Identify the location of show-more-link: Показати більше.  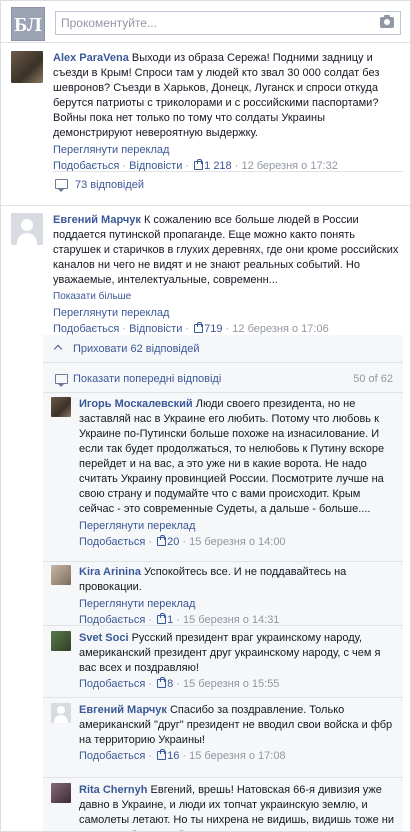
(228, 296).